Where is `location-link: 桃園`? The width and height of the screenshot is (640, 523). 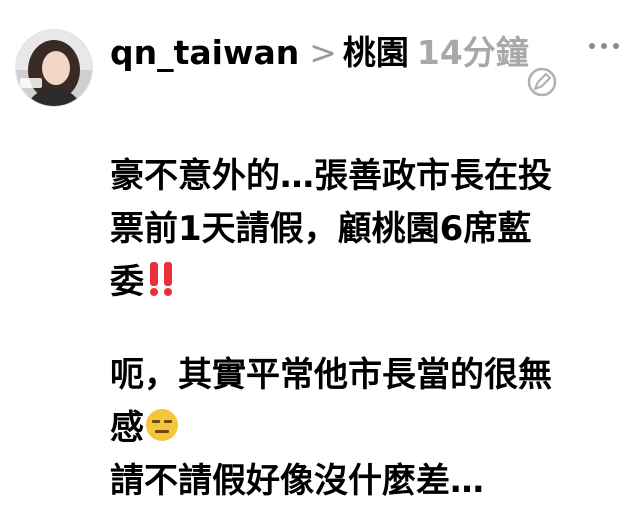 location-link: 桃園 is located at coordinates (376, 52).